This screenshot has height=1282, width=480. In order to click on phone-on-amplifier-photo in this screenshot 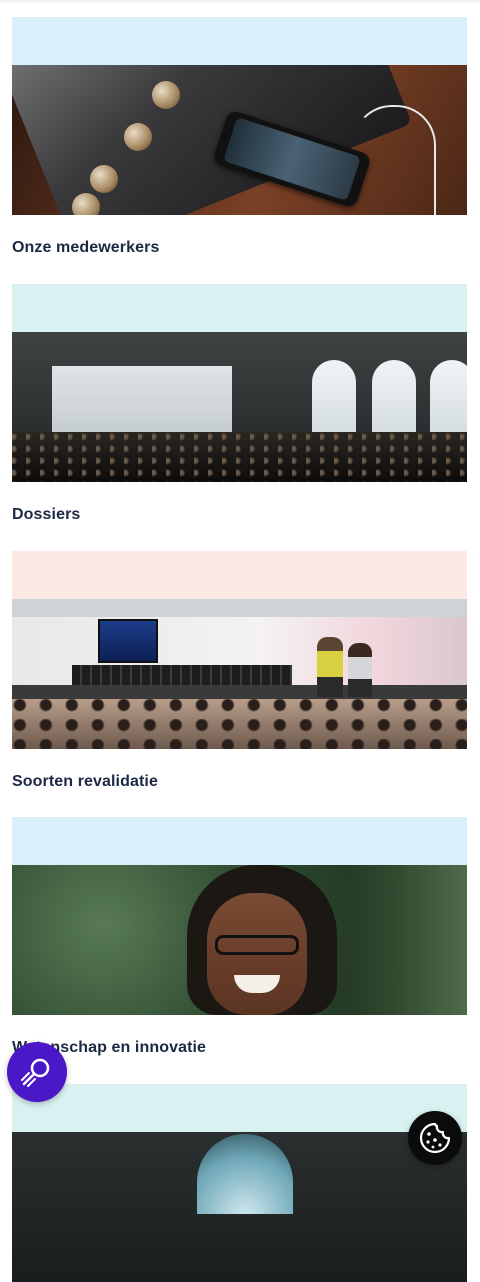, I will do `click(239, 140)`.